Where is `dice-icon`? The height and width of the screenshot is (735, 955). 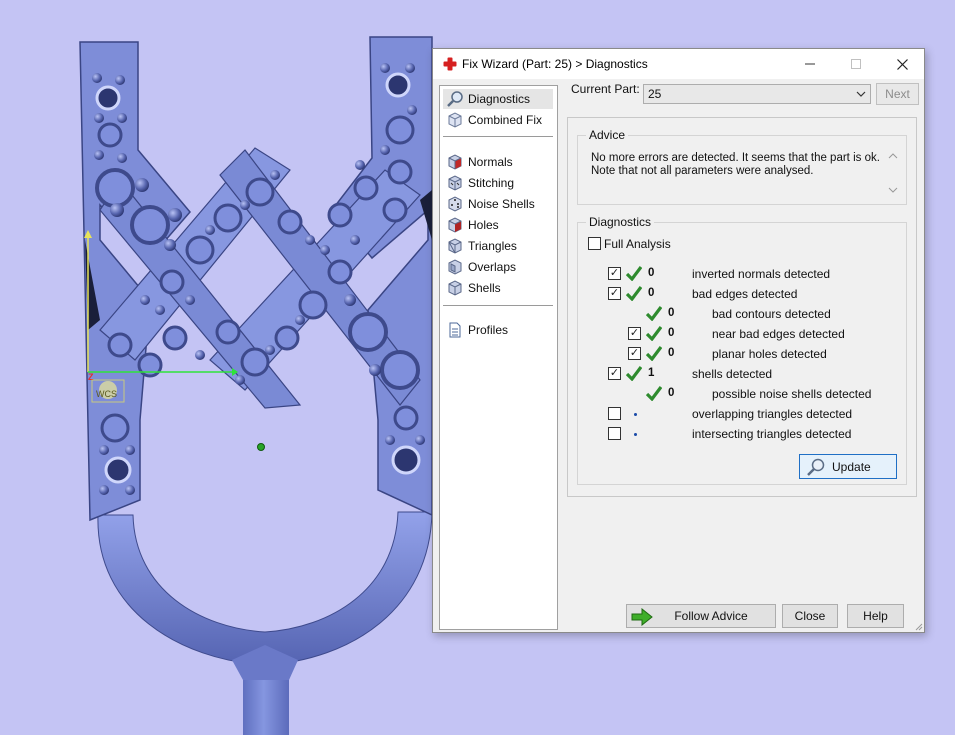 dice-icon is located at coordinates (455, 204).